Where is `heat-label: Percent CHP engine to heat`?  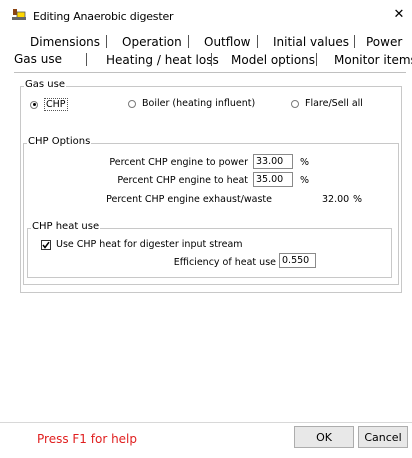 heat-label: Percent CHP engine to heat is located at coordinates (182, 180).